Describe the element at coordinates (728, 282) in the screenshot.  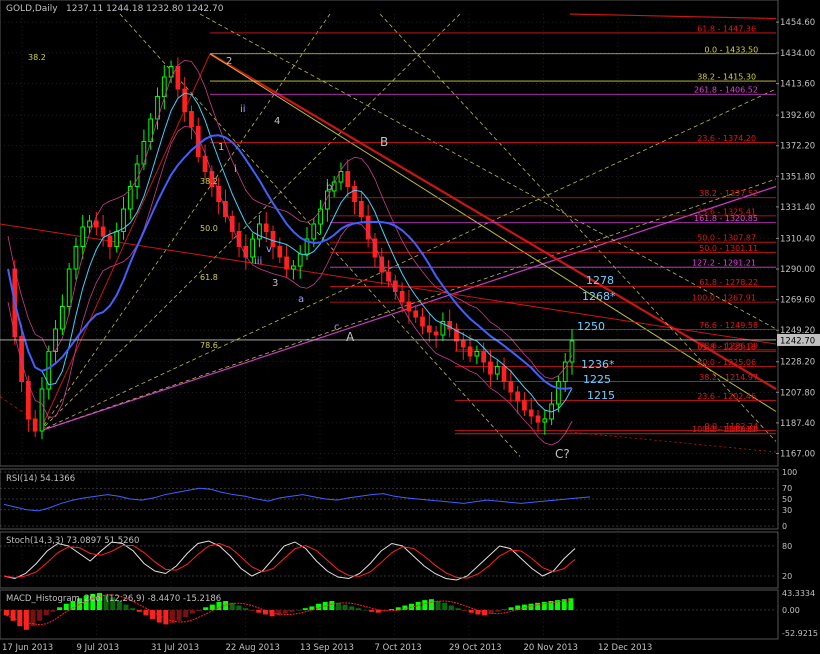
I see `fib-level-label: 61.8 - 1278.22` at that location.